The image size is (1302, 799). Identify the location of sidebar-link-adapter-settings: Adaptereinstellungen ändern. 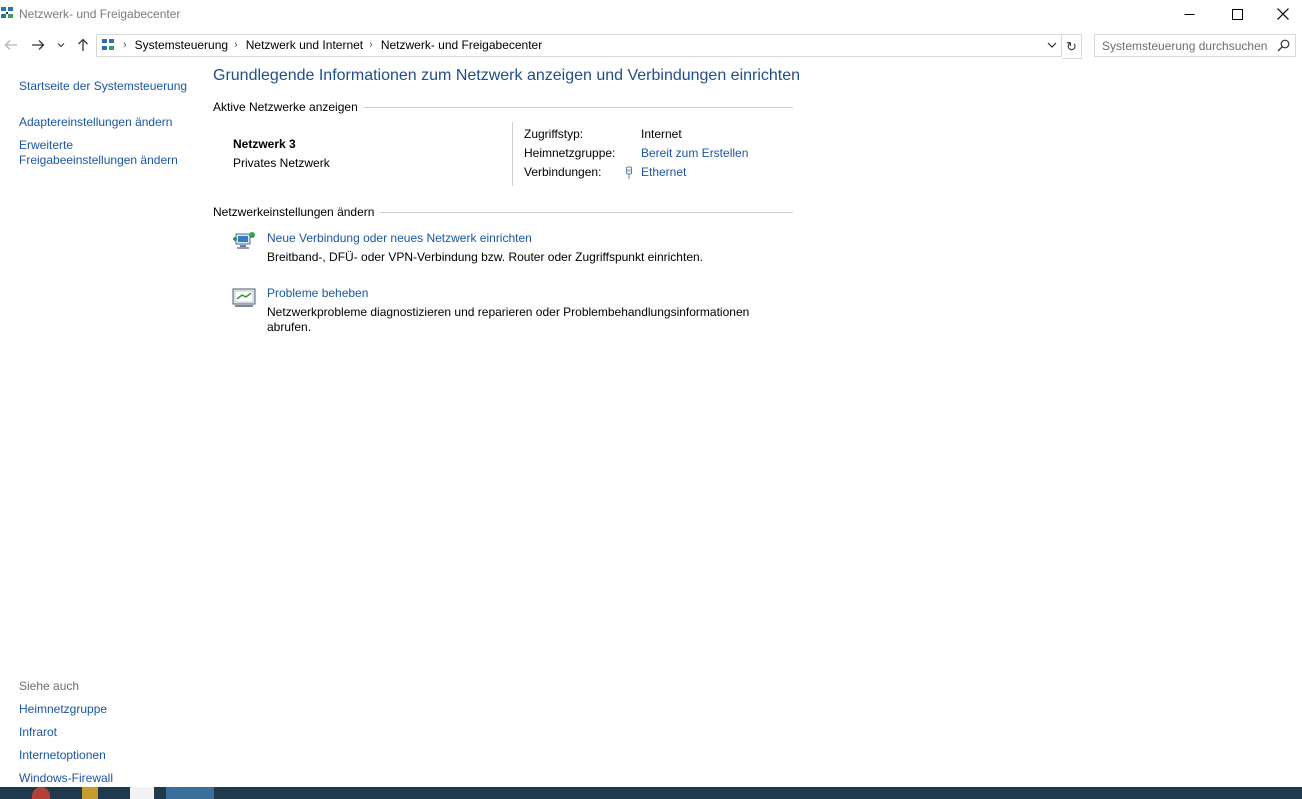
(95, 122).